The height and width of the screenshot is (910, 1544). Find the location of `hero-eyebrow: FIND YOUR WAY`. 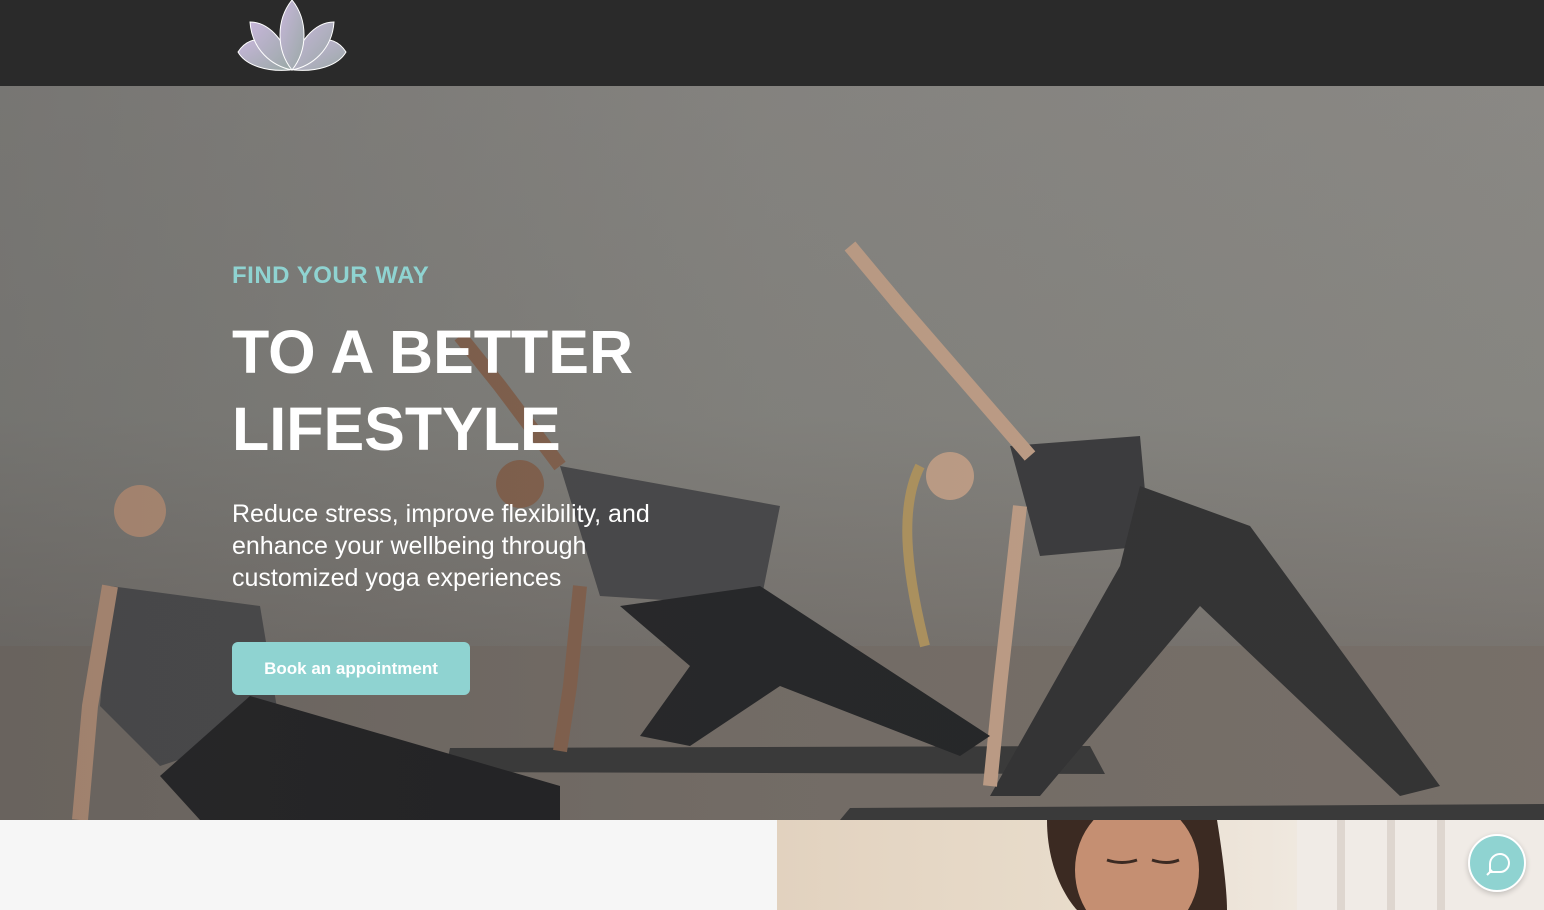

hero-eyebrow: FIND YOUR WAY is located at coordinates (331, 275).